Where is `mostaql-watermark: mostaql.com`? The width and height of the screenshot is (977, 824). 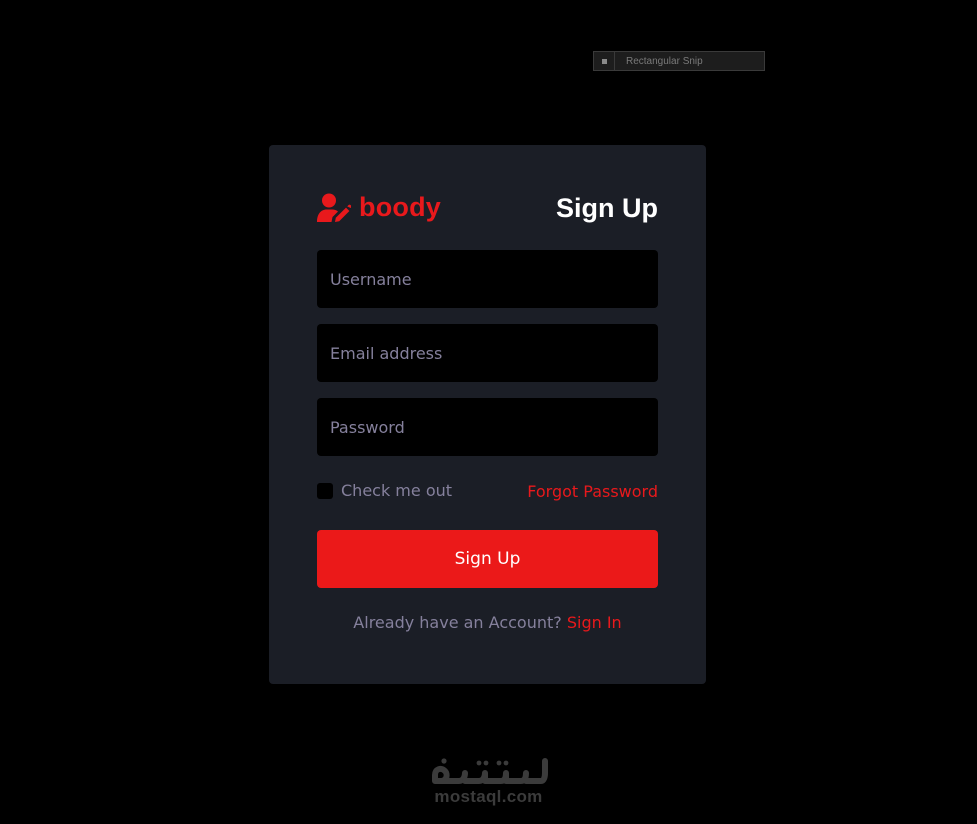
mostaql-watermark: mostaql.com is located at coordinates (488, 781).